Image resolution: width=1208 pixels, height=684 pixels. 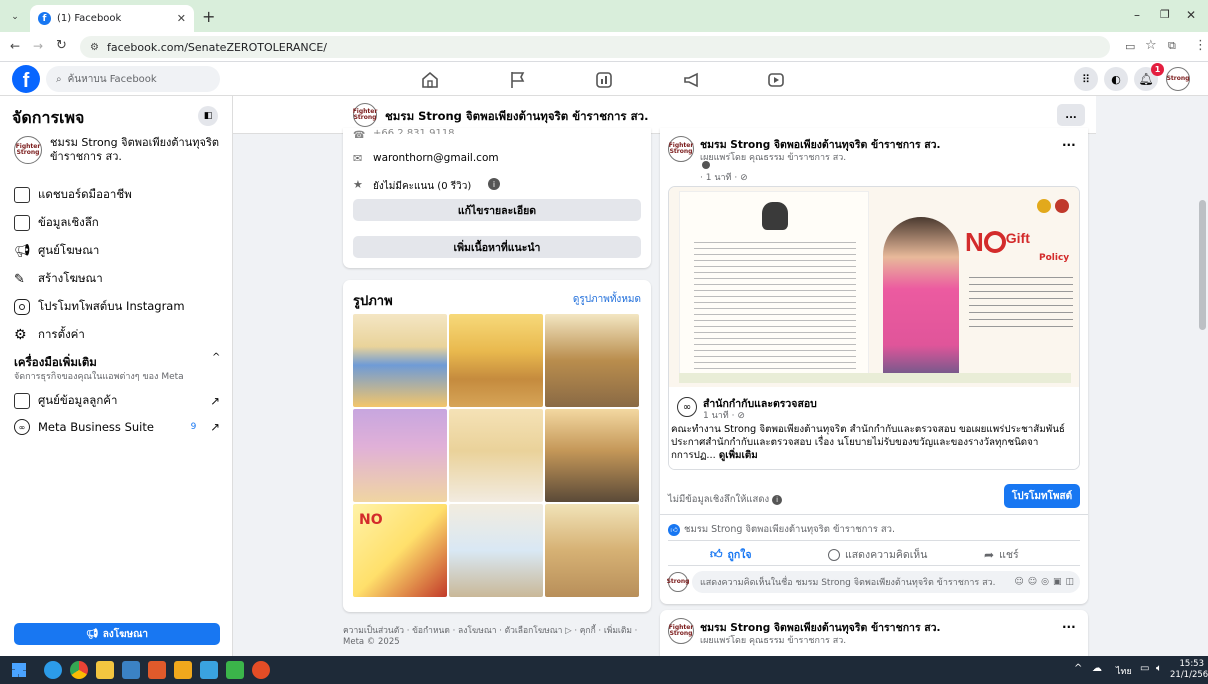 What do you see at coordinates (738, 455) in the screenshot?
I see `see-more-link: ดูเพิ่มเติม` at bounding box center [738, 455].